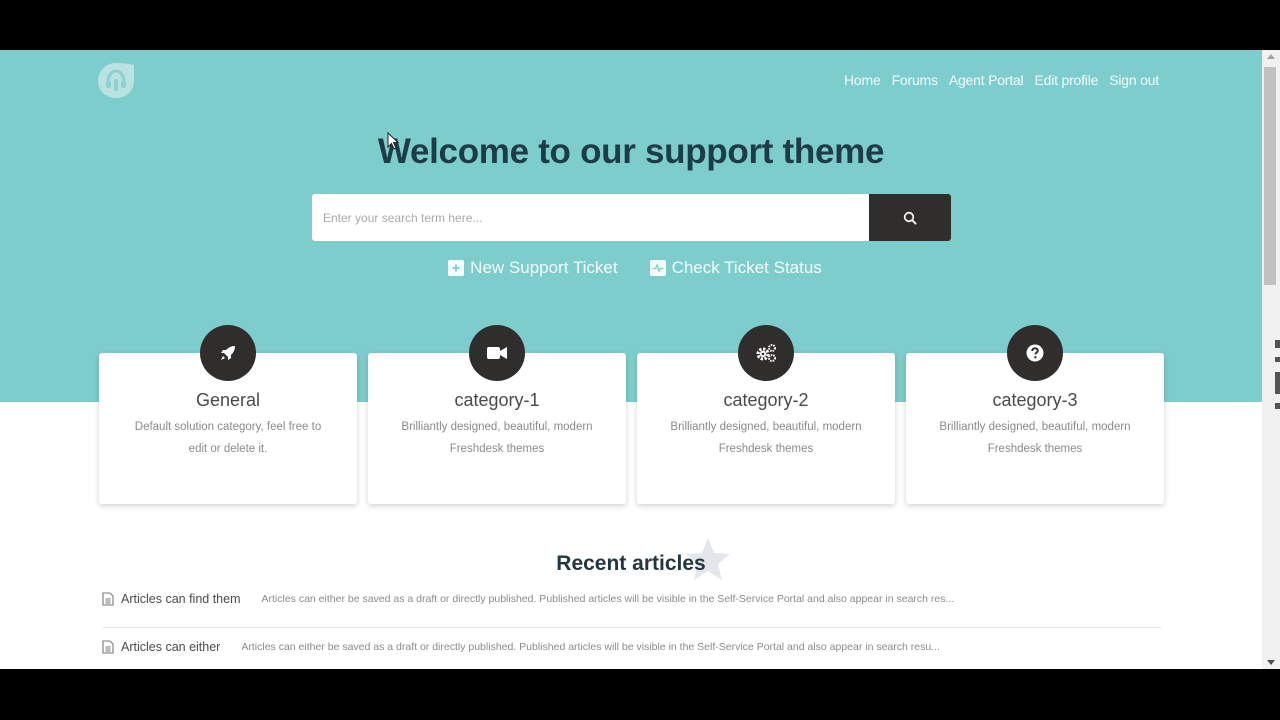 This screenshot has width=1280, height=720. I want to click on category-title: category-3, so click(1035, 400).